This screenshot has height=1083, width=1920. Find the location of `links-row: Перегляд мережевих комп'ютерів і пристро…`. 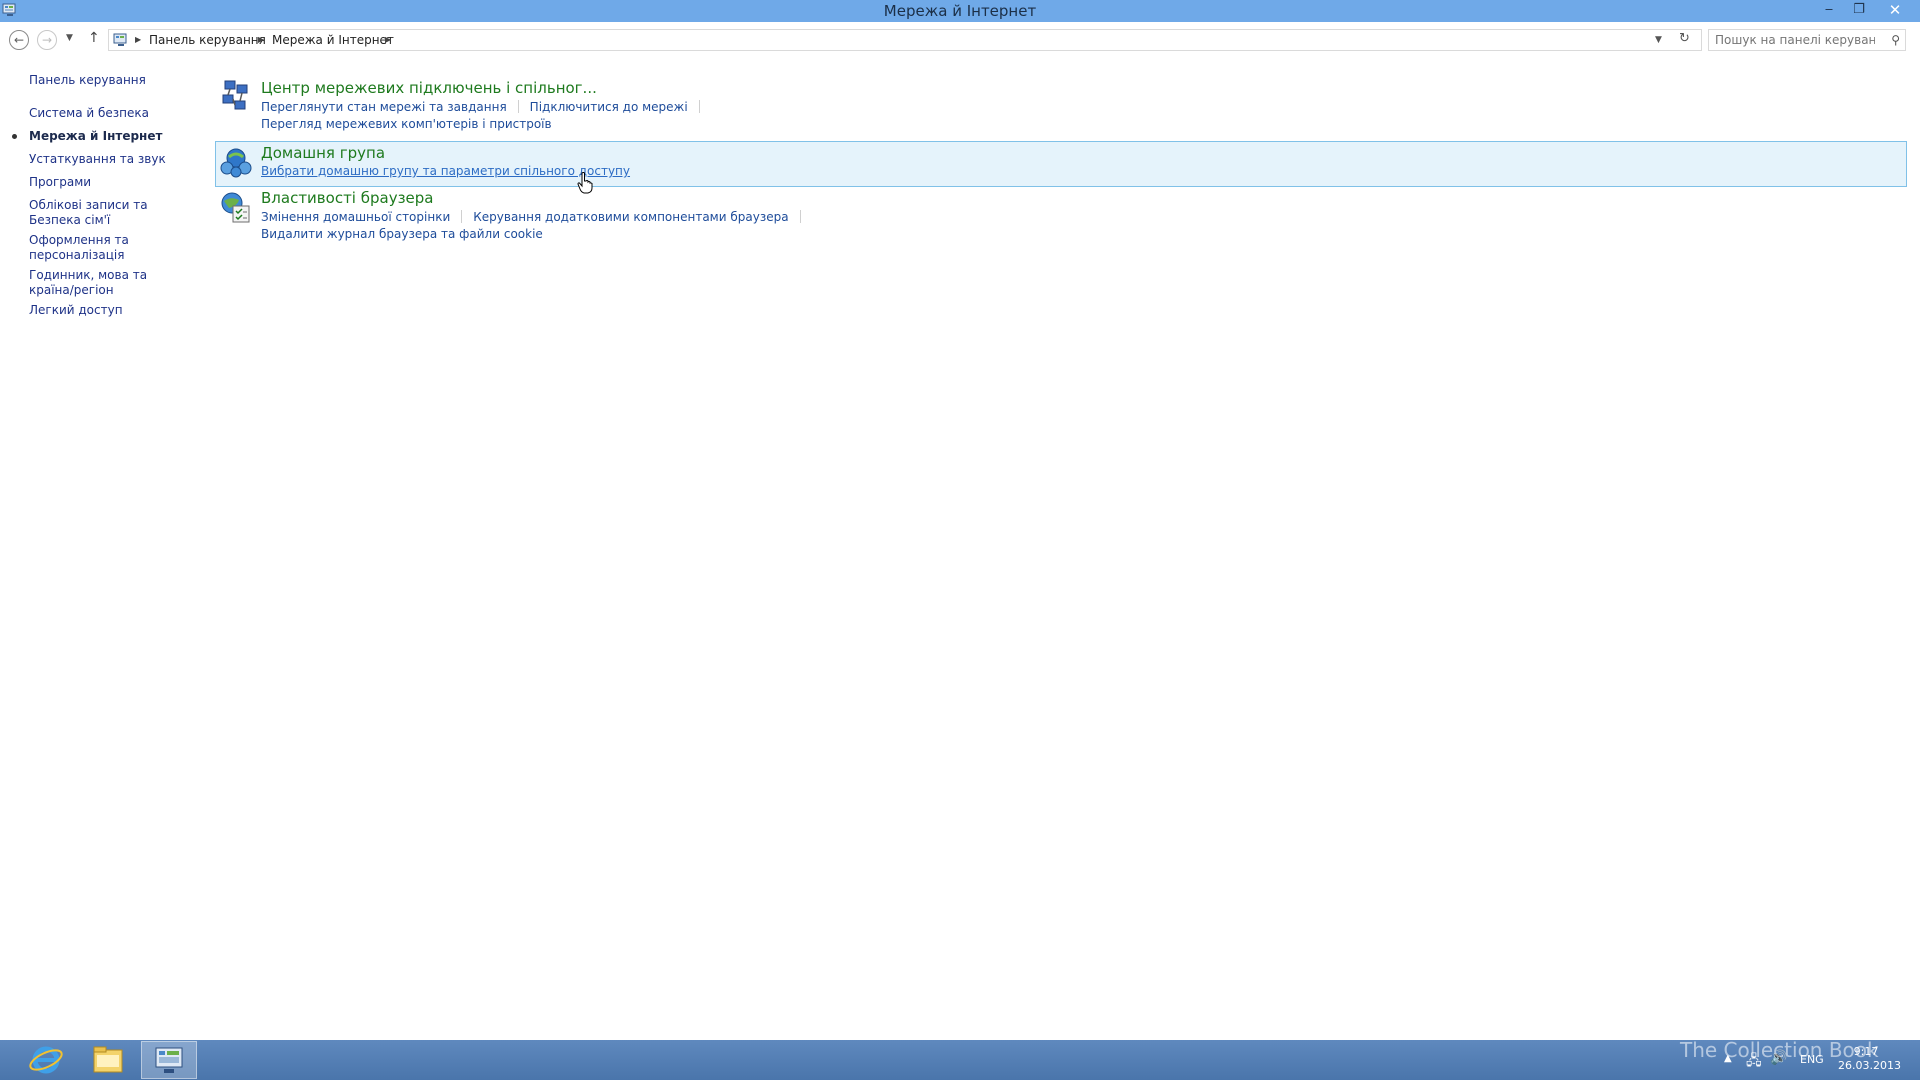

links-row: Перегляд мережевих комп'ютерів і пристро… is located at coordinates (406, 124).